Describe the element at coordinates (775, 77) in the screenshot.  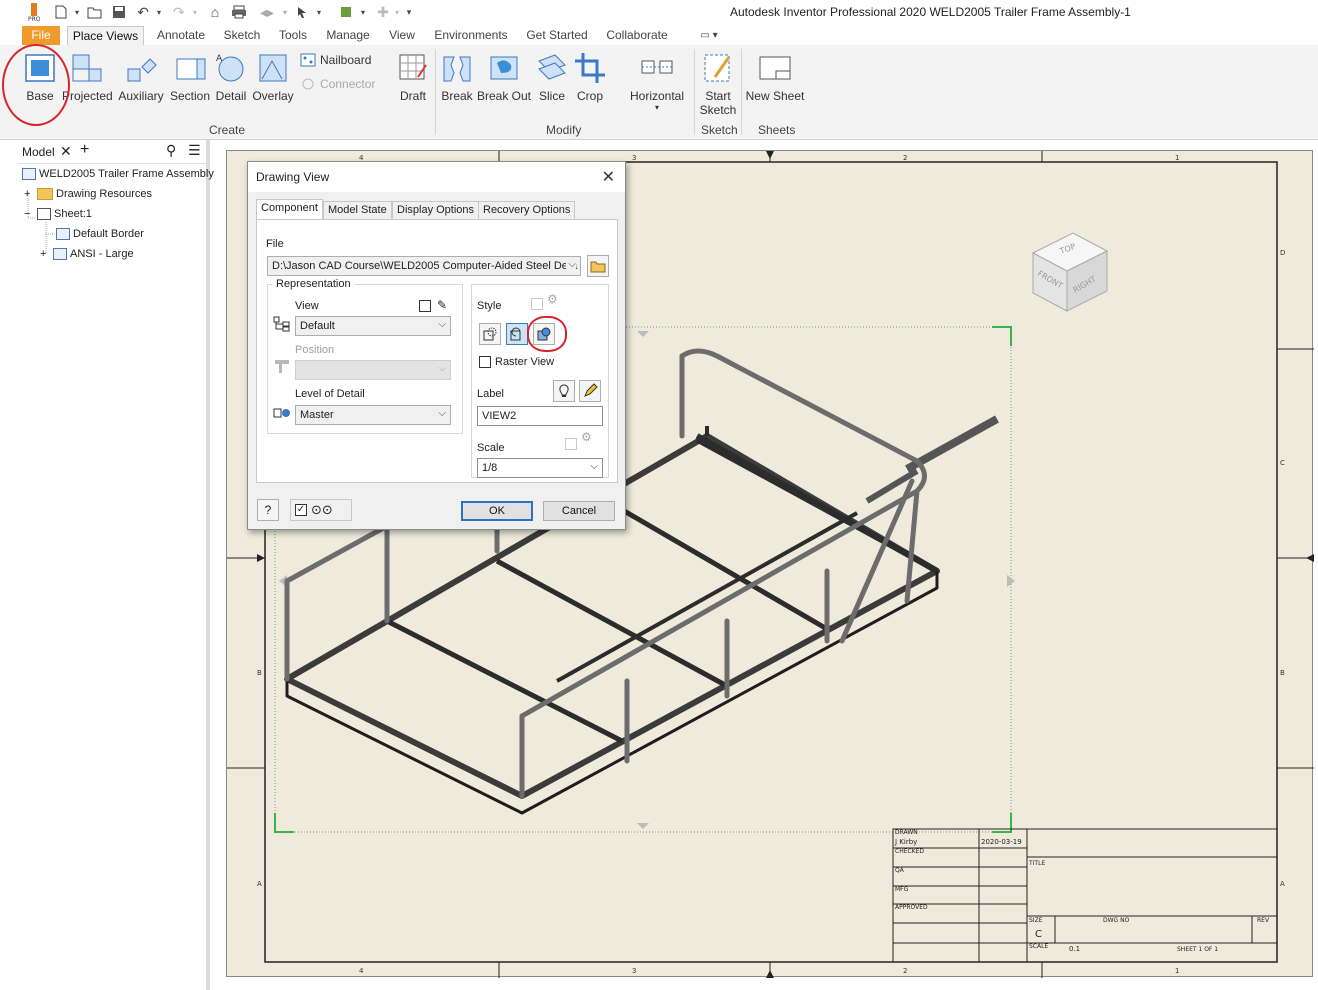
I see `new-sheet-button: New Sheet` at that location.